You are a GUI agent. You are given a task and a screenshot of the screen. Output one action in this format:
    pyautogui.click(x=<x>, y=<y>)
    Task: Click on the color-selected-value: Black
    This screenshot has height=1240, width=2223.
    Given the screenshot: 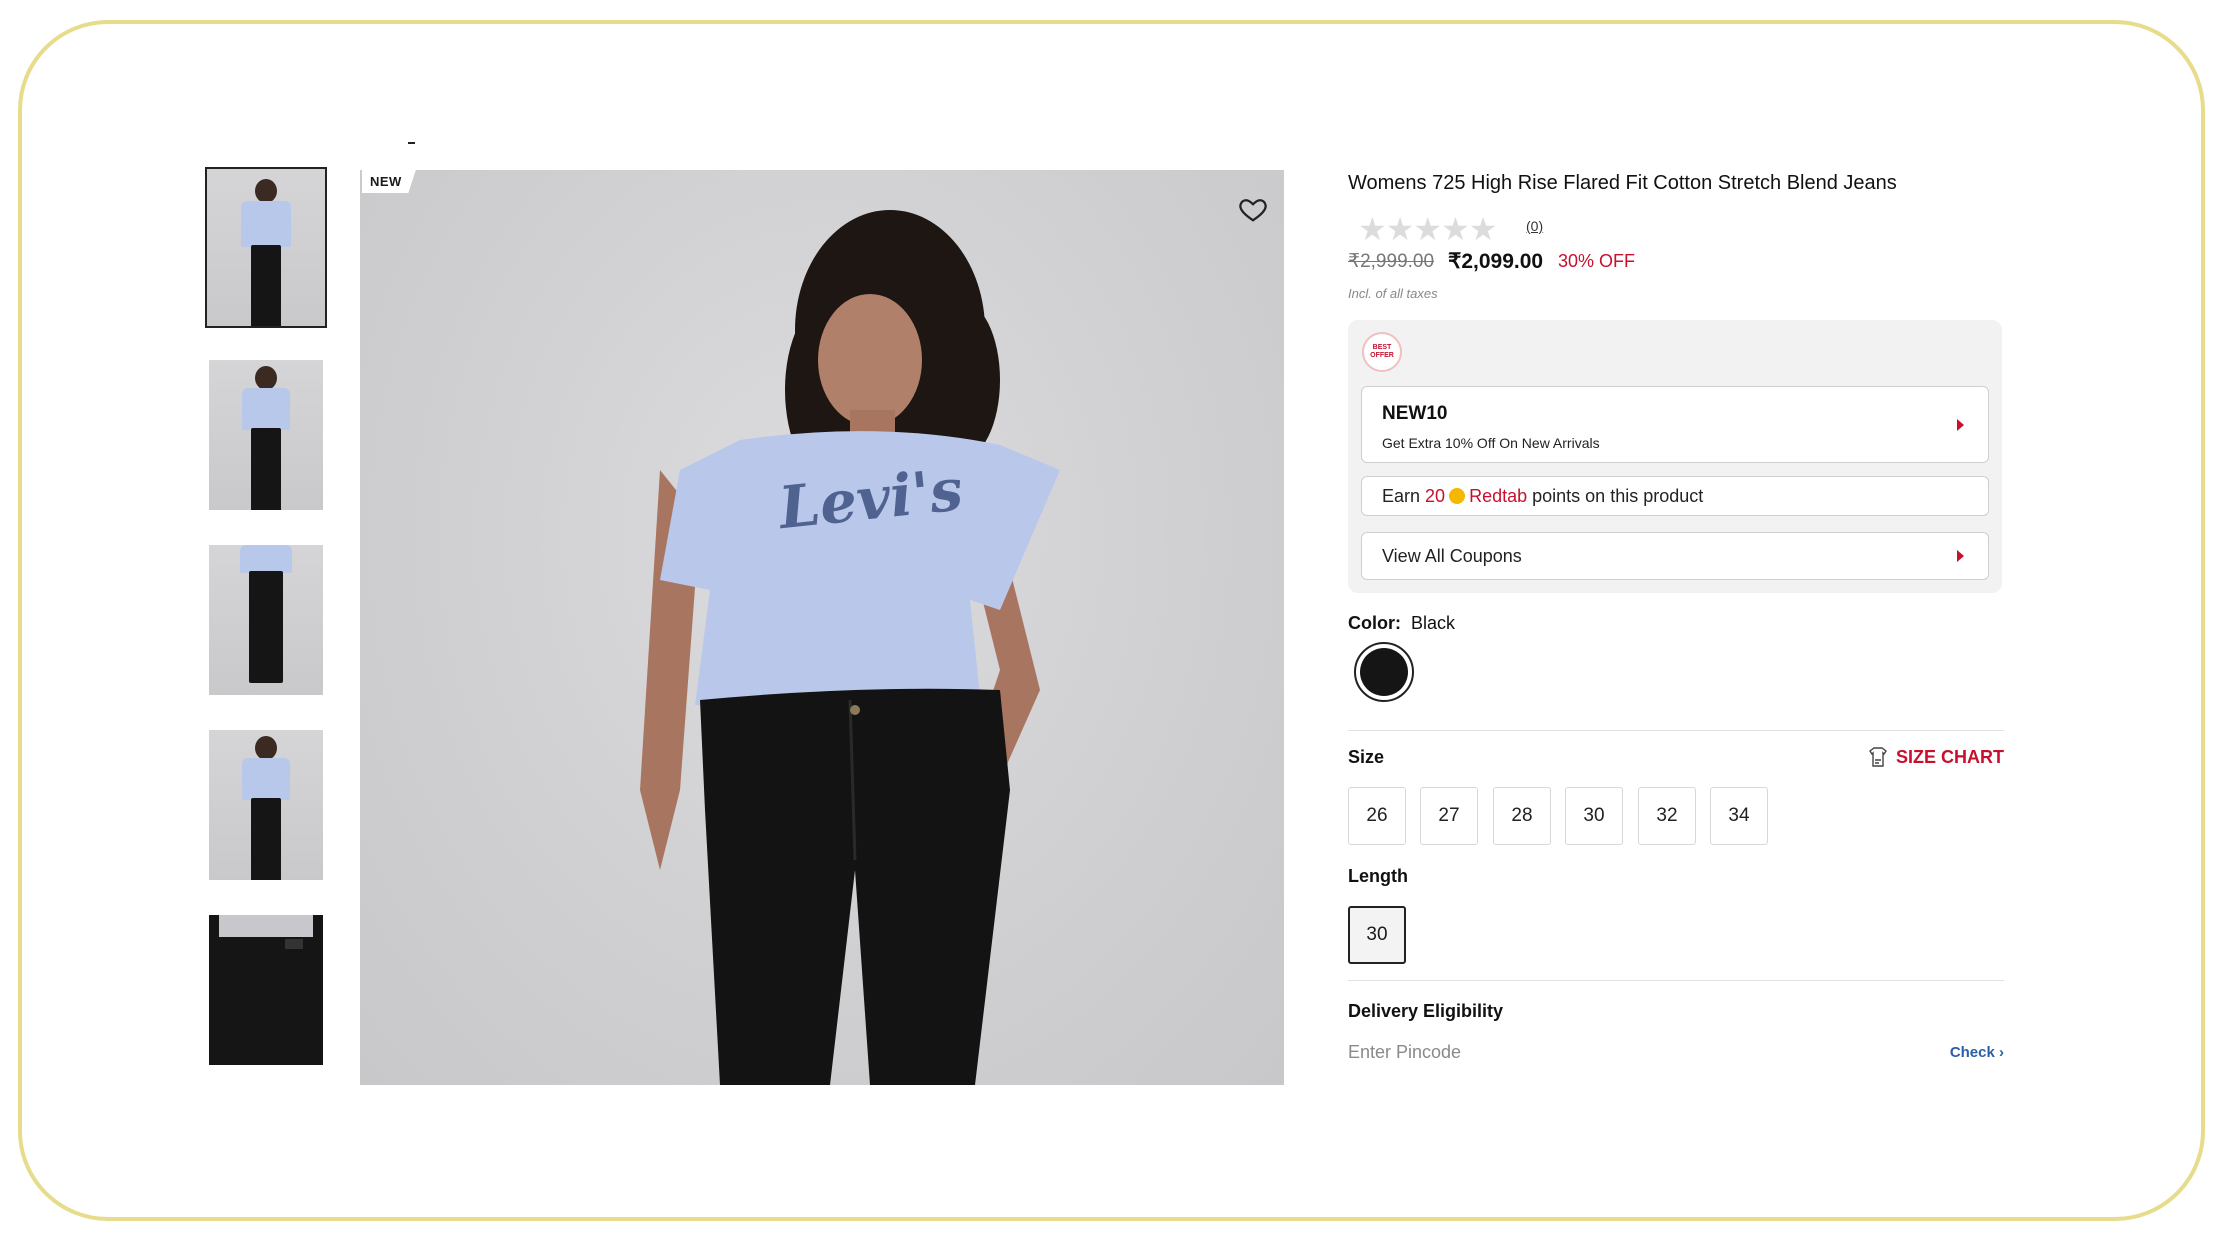 What is the action you would take?
    pyautogui.click(x=1433, y=623)
    